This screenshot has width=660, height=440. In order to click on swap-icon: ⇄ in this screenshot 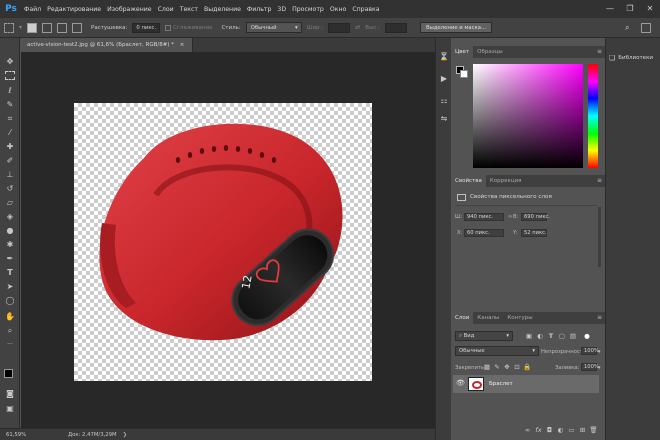, I will do `click(357, 27)`.